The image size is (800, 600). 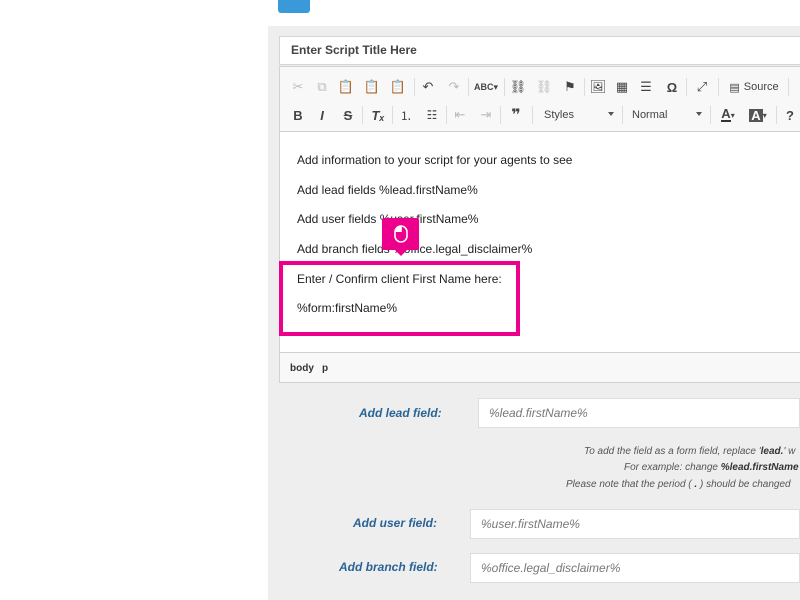 I want to click on anchor-flag-icon: ⚑, so click(x=570, y=87).